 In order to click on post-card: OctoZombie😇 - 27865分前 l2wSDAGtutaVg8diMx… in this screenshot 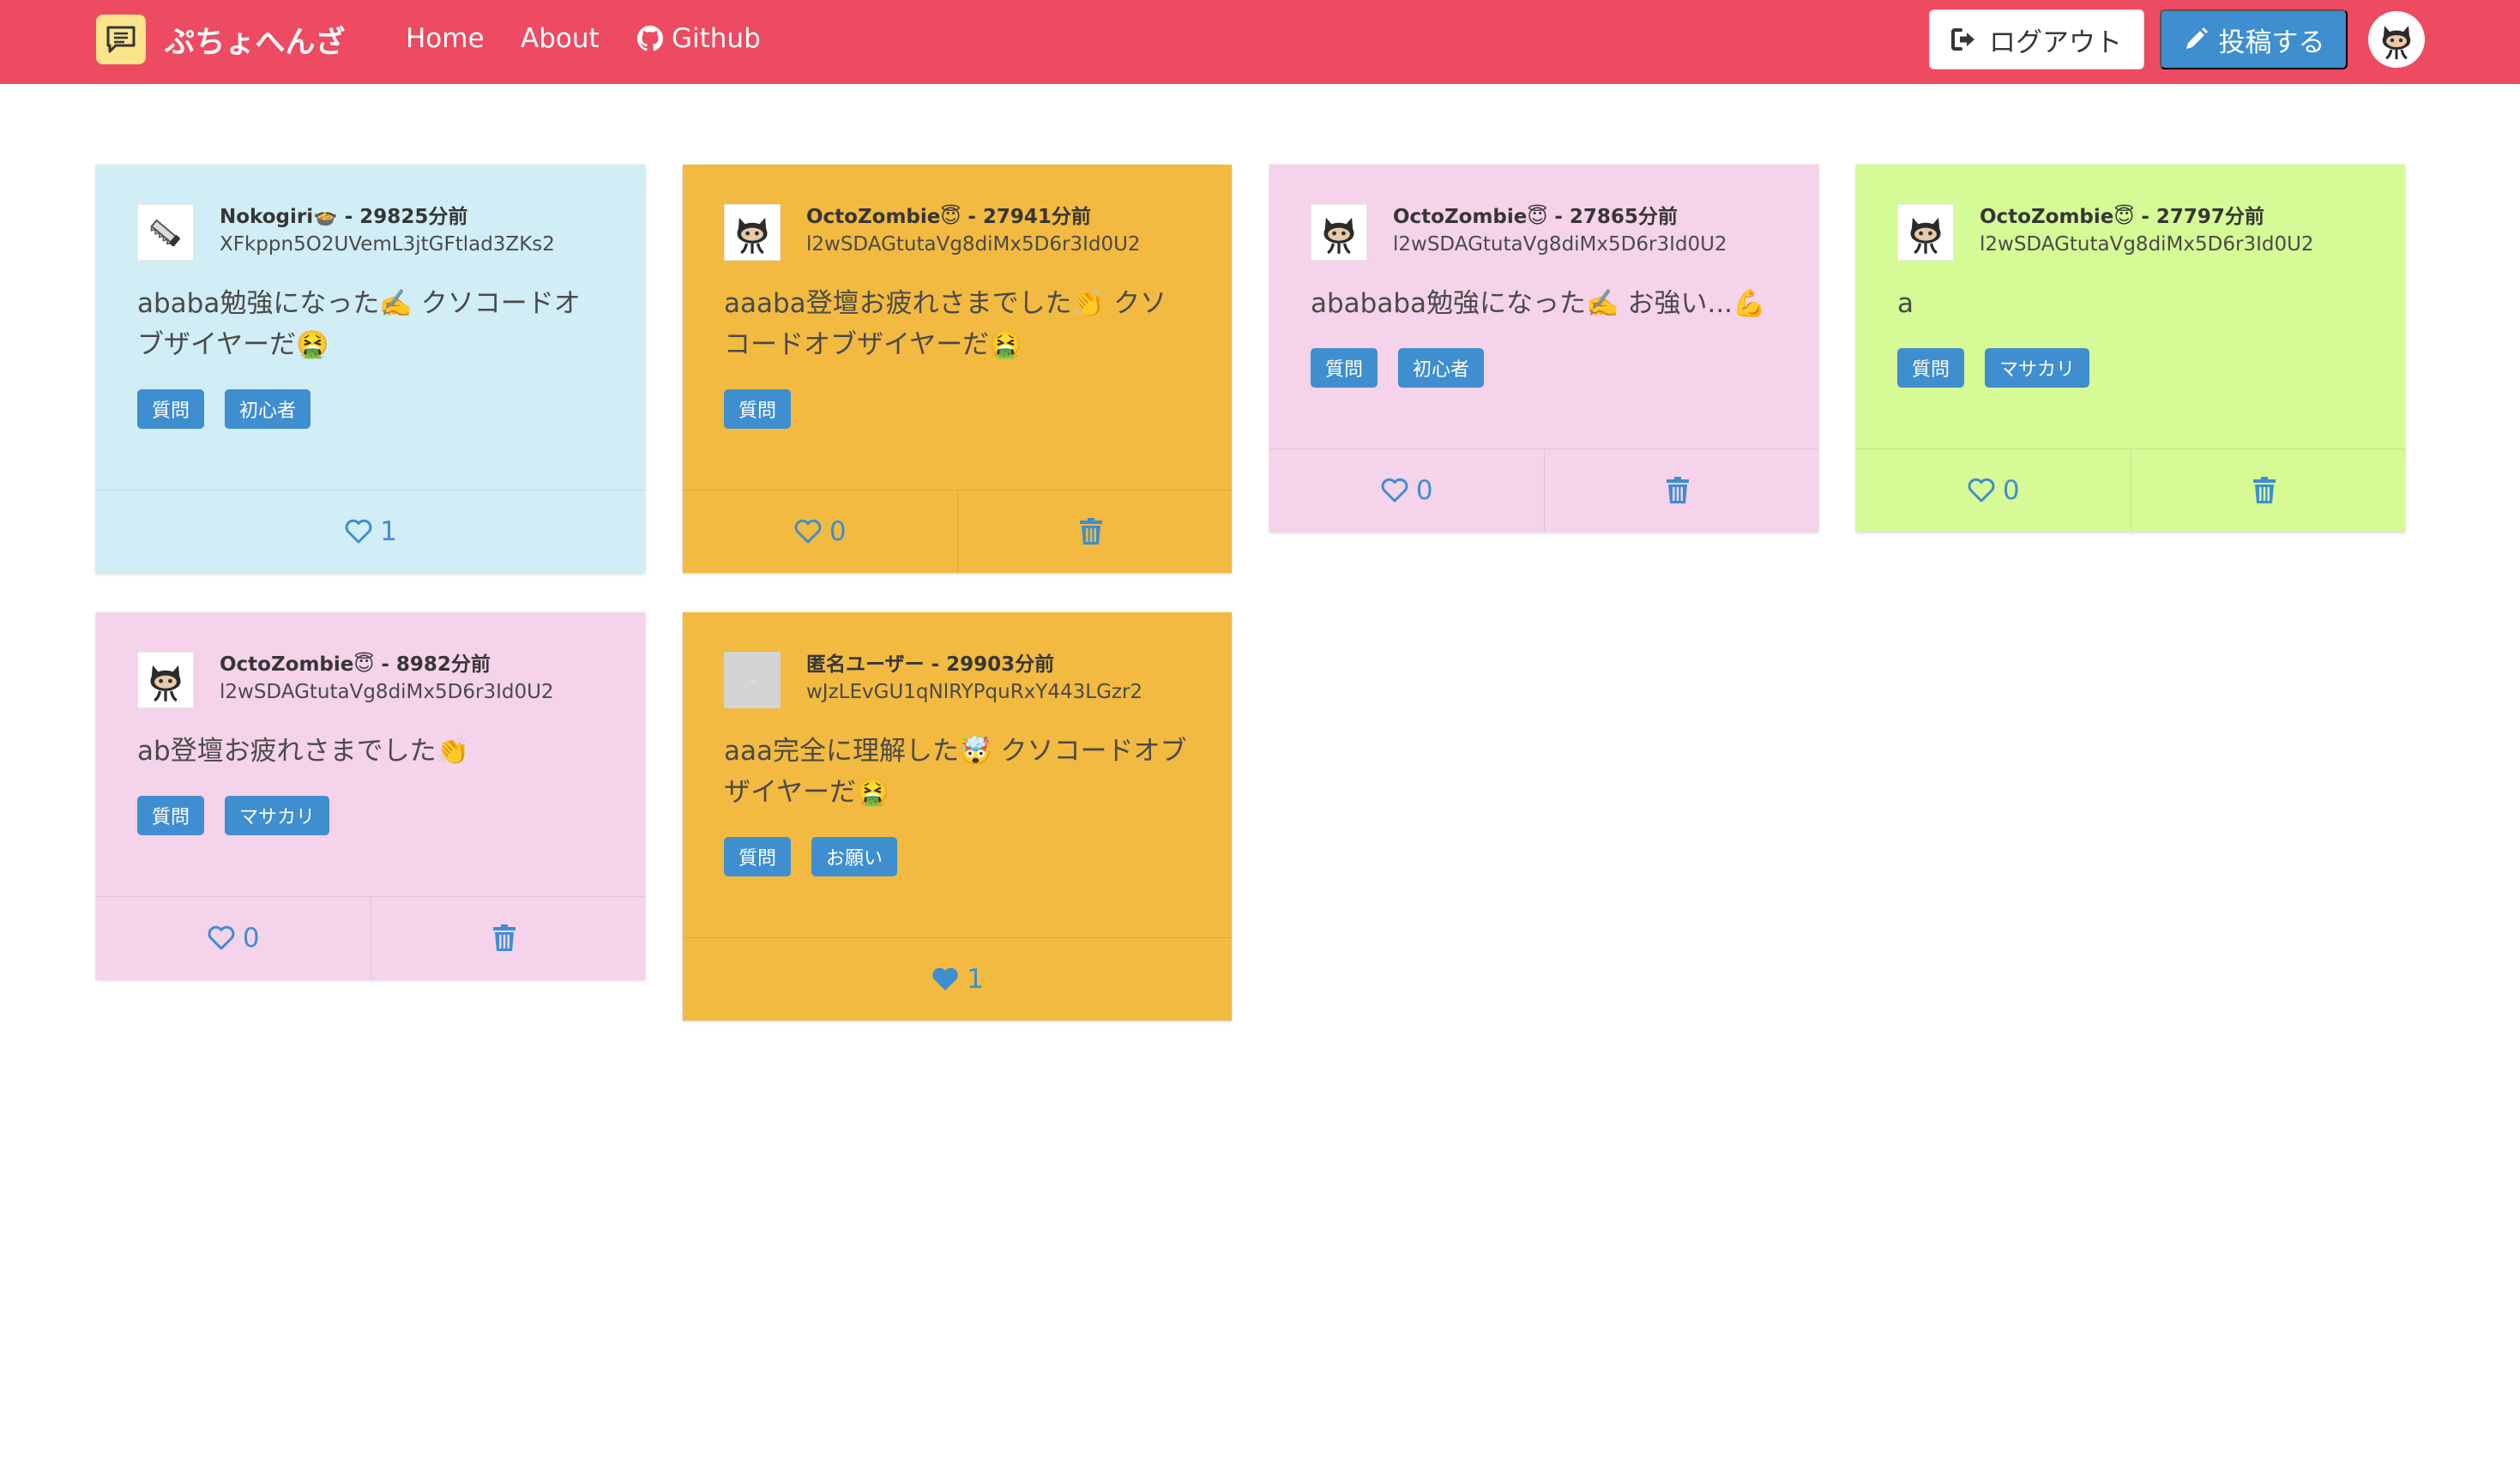, I will do `click(1543, 348)`.